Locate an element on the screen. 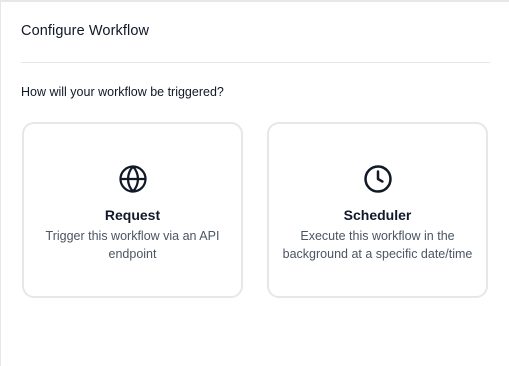  trigger-question: How will your workflow be triggered? is located at coordinates (122, 92).